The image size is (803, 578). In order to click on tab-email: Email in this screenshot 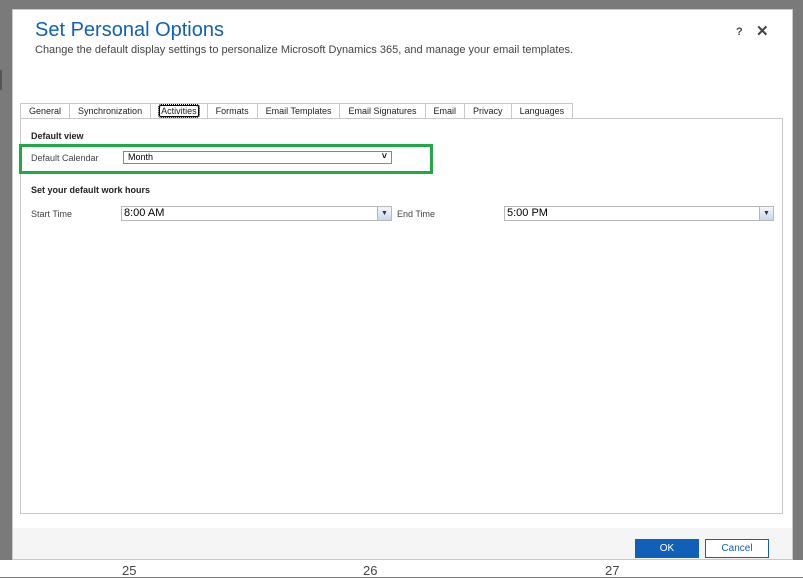, I will do `click(445, 111)`.